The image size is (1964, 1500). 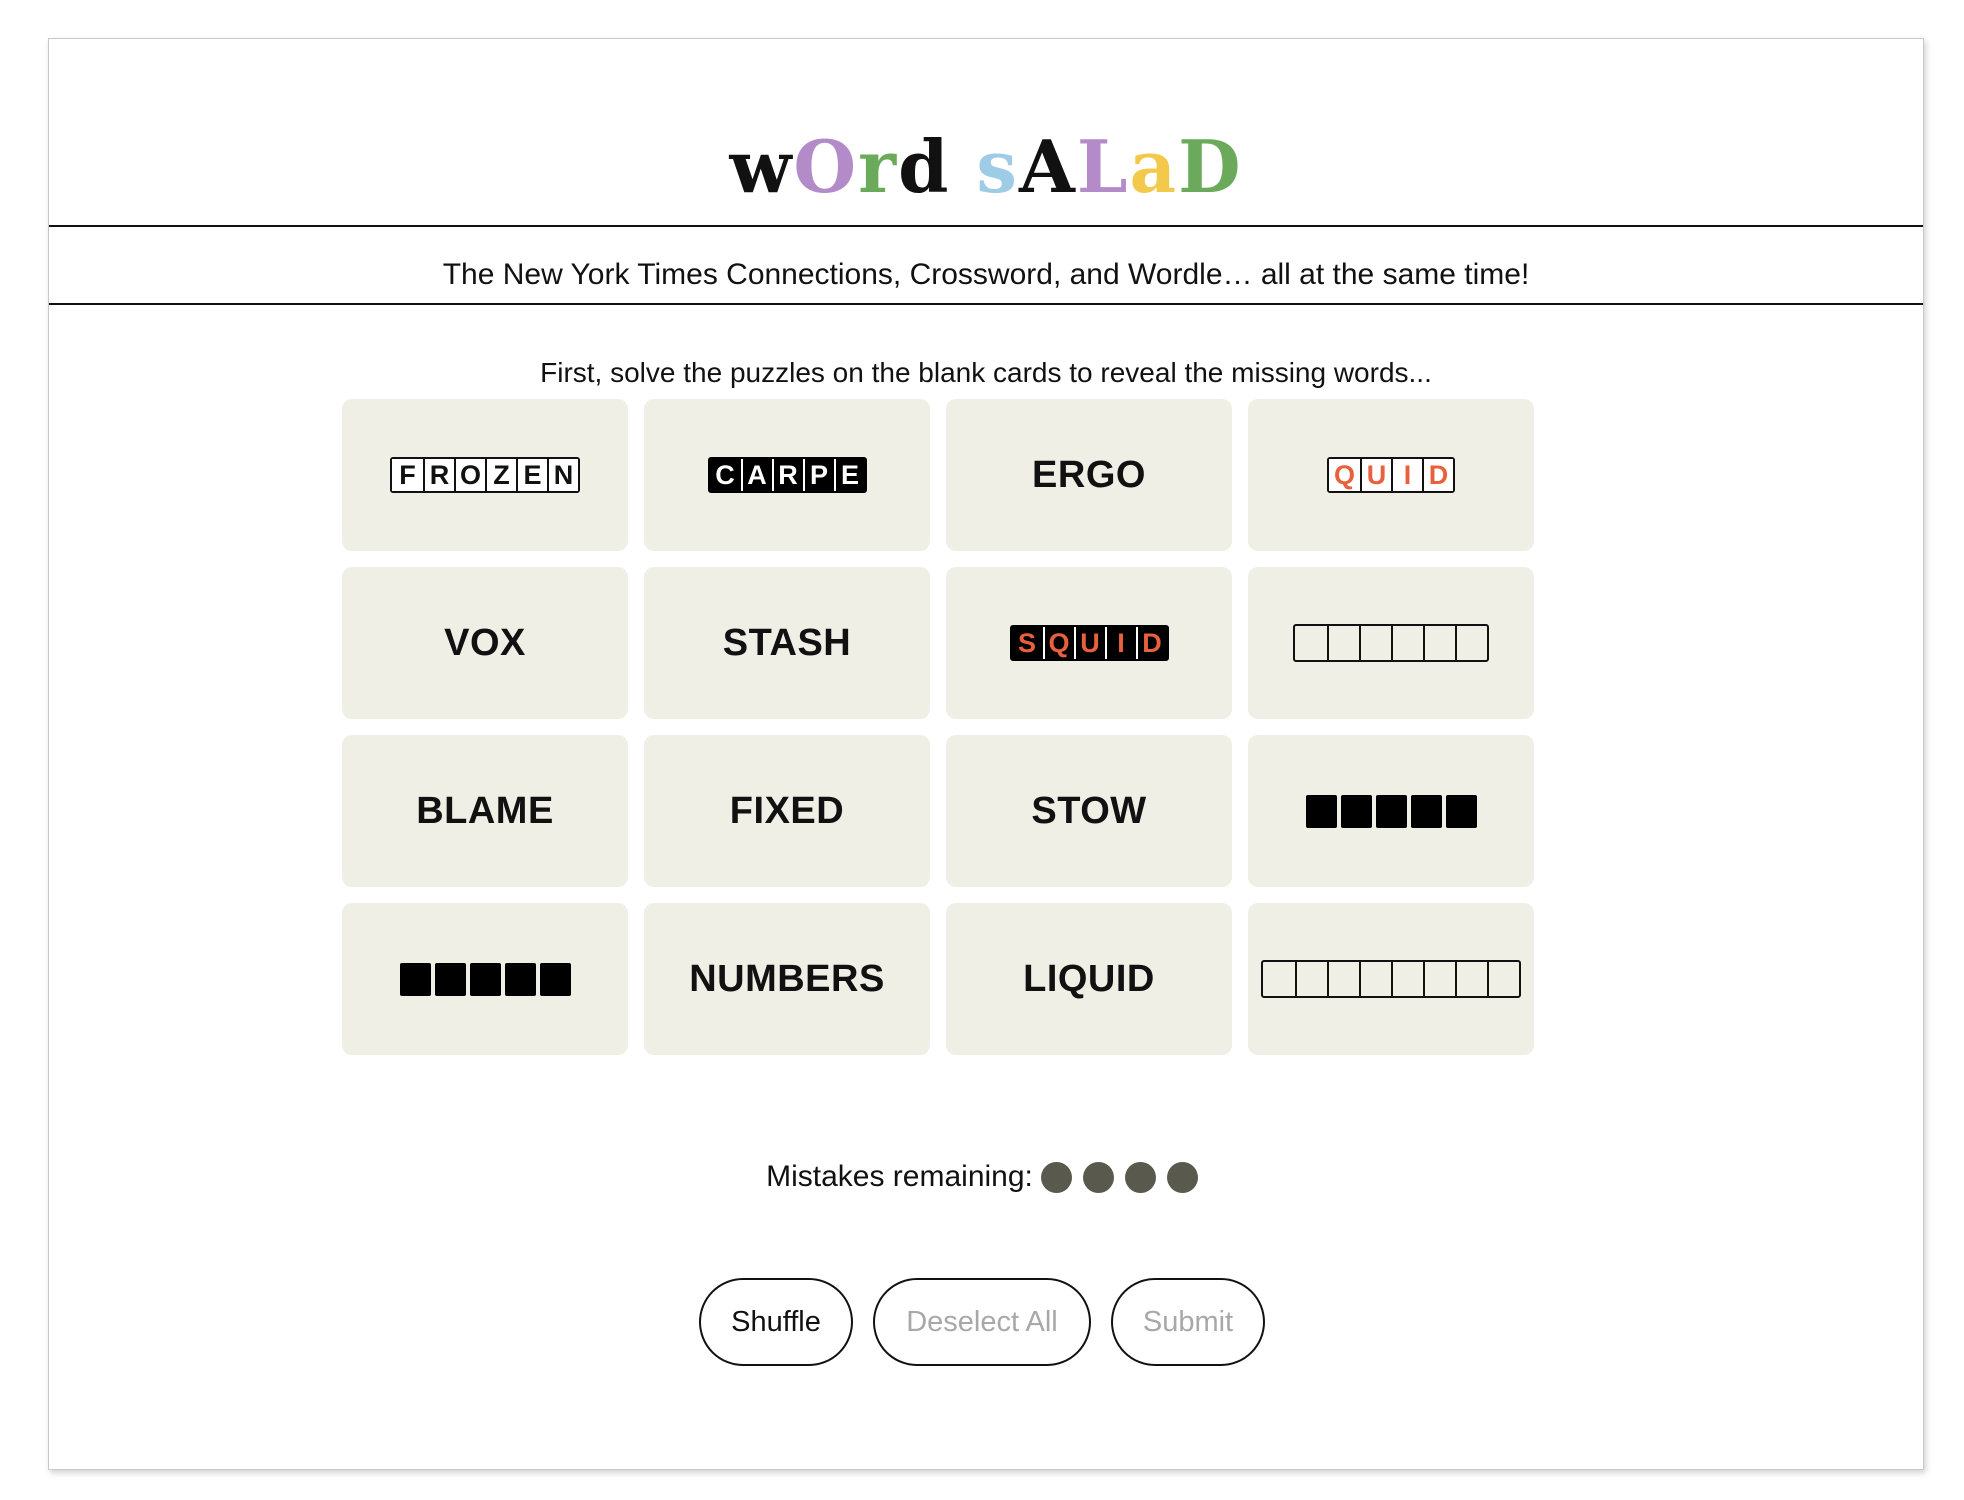 I want to click on word-card-ergo: ERGO, so click(x=1089, y=475).